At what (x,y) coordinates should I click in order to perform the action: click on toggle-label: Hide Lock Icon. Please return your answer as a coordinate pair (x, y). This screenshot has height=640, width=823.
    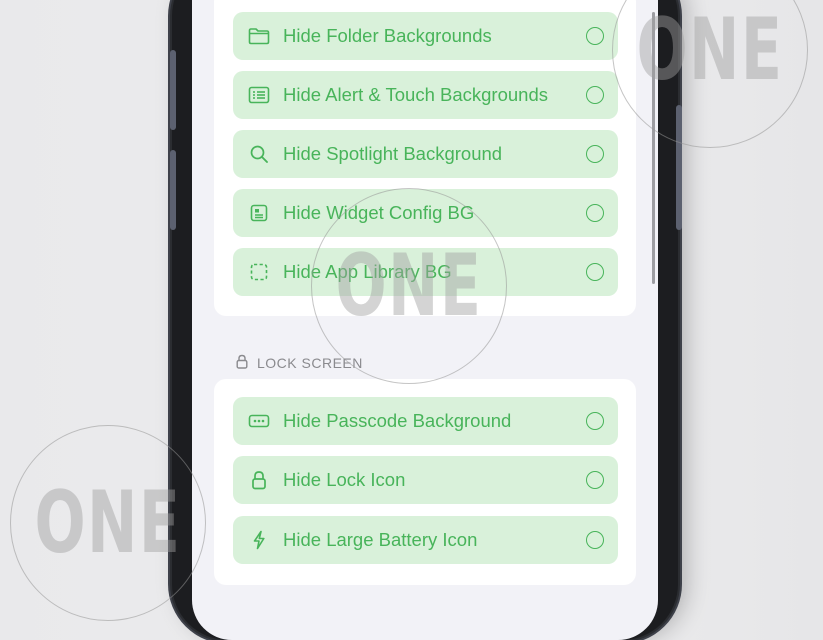
    Looking at the image, I should click on (344, 479).